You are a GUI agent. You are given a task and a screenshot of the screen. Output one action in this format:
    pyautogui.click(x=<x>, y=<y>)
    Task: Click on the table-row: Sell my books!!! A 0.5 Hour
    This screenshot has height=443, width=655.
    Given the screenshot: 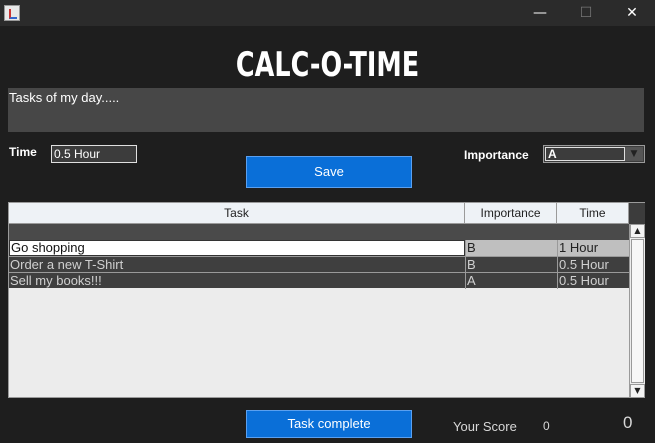 What is the action you would take?
    pyautogui.click(x=319, y=280)
    